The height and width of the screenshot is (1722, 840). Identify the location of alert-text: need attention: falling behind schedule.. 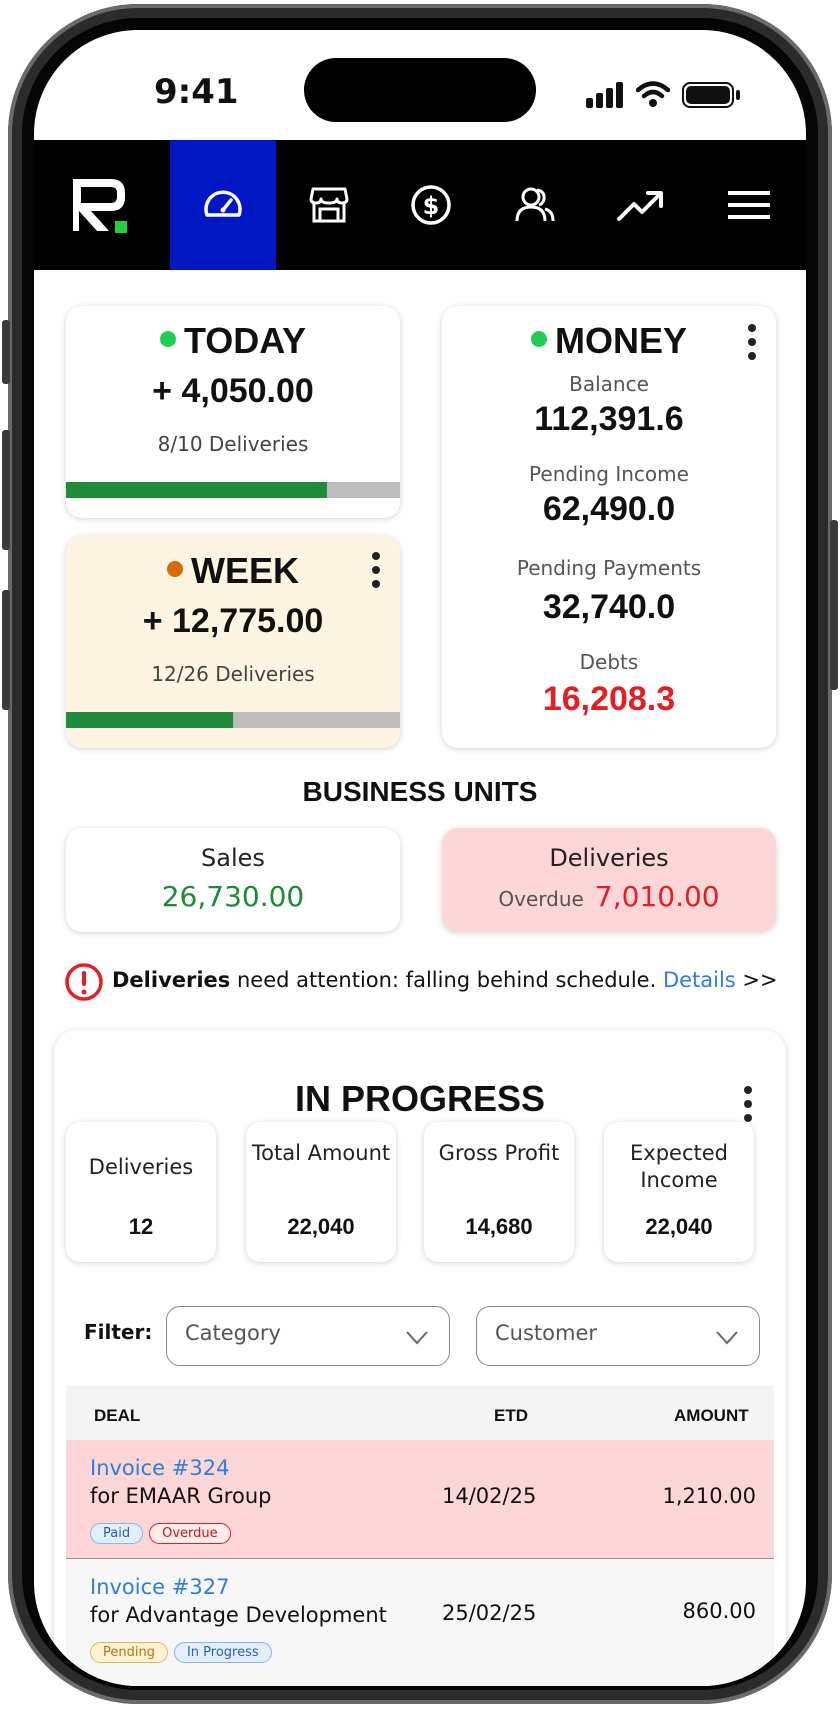
(446, 980).